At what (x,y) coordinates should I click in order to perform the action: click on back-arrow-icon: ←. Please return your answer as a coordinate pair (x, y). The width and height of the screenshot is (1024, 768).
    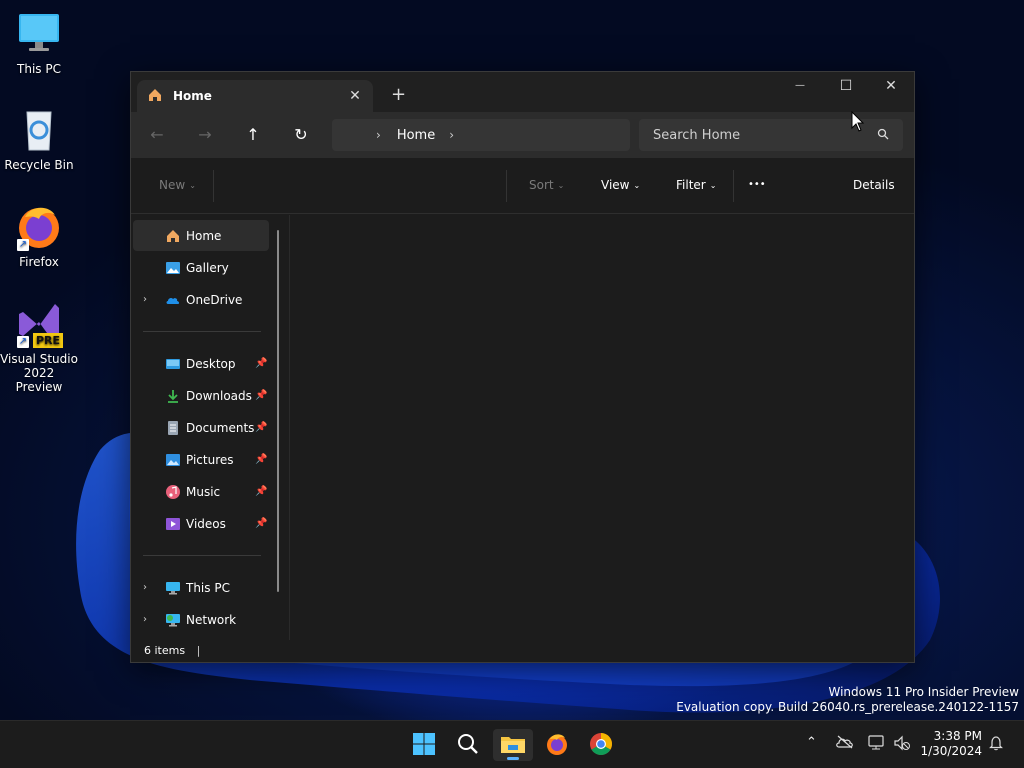
    Looking at the image, I should click on (157, 136).